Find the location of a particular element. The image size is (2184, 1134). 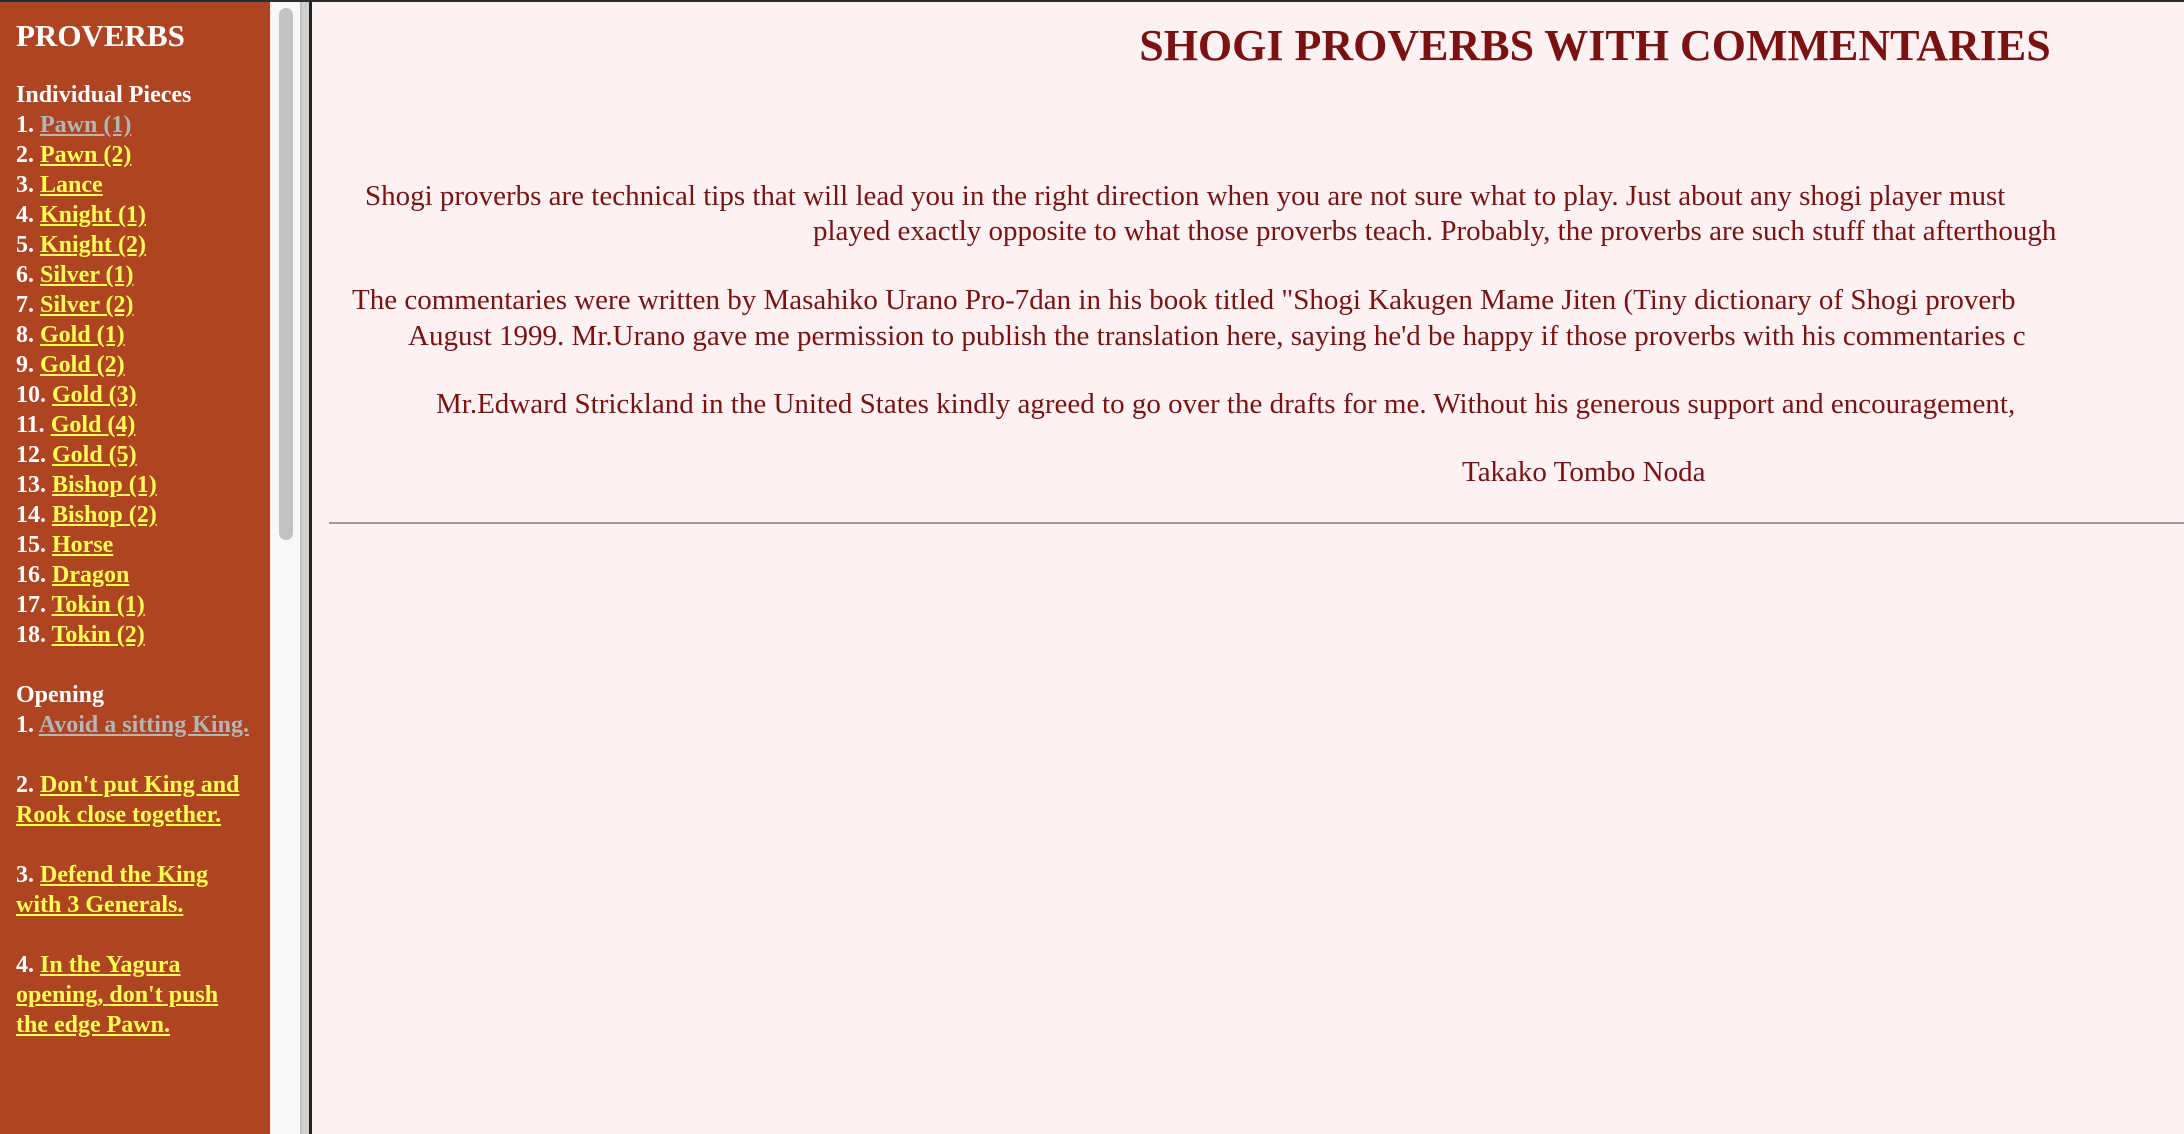

sidebar-link: Don't put King and Rook close together. is located at coordinates (127, 800).